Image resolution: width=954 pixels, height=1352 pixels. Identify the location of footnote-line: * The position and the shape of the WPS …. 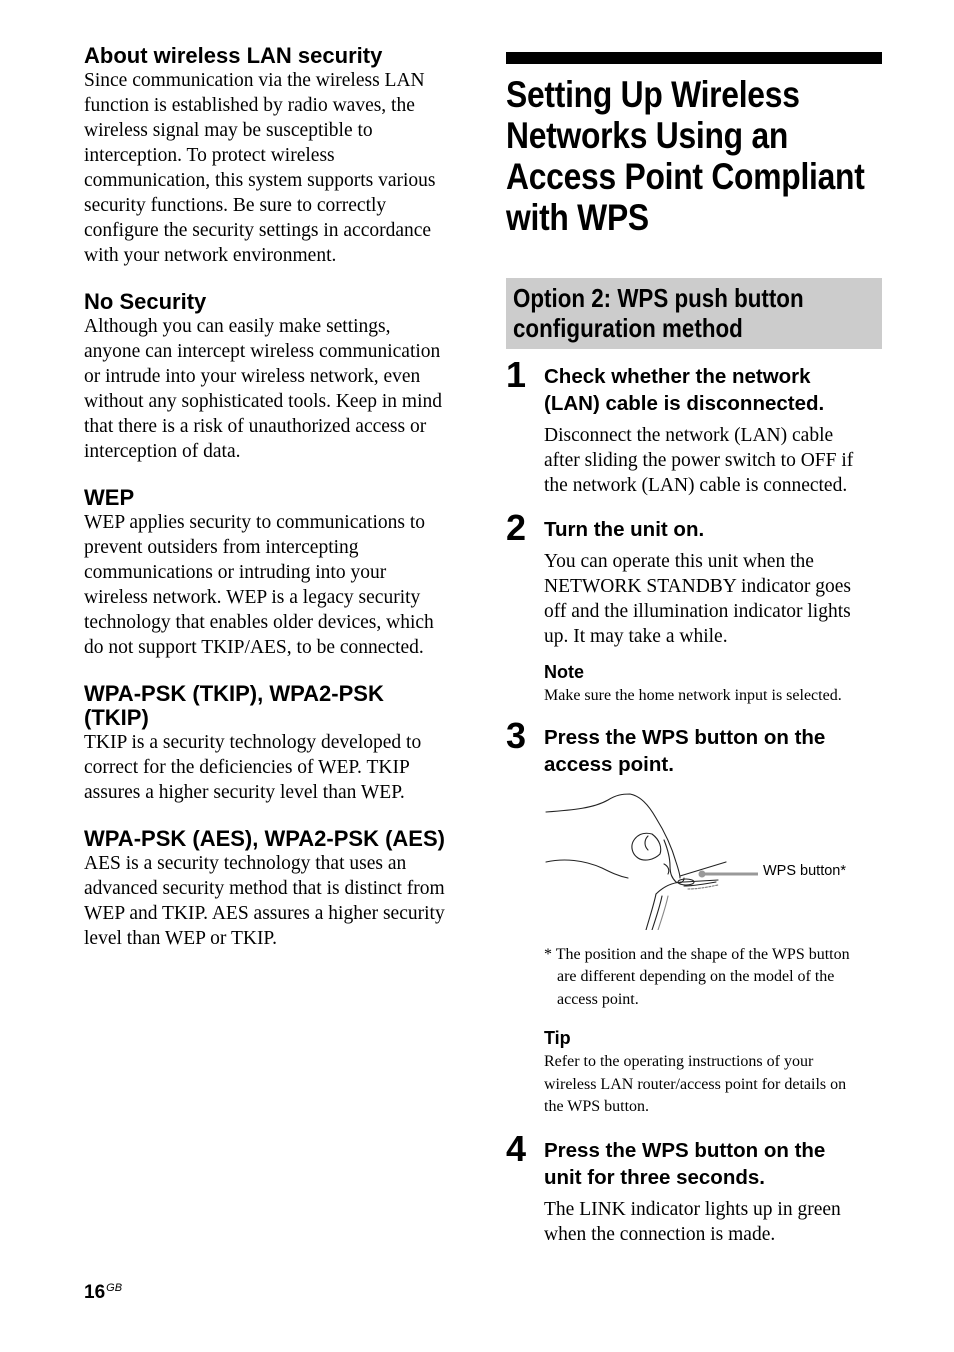
(697, 954).